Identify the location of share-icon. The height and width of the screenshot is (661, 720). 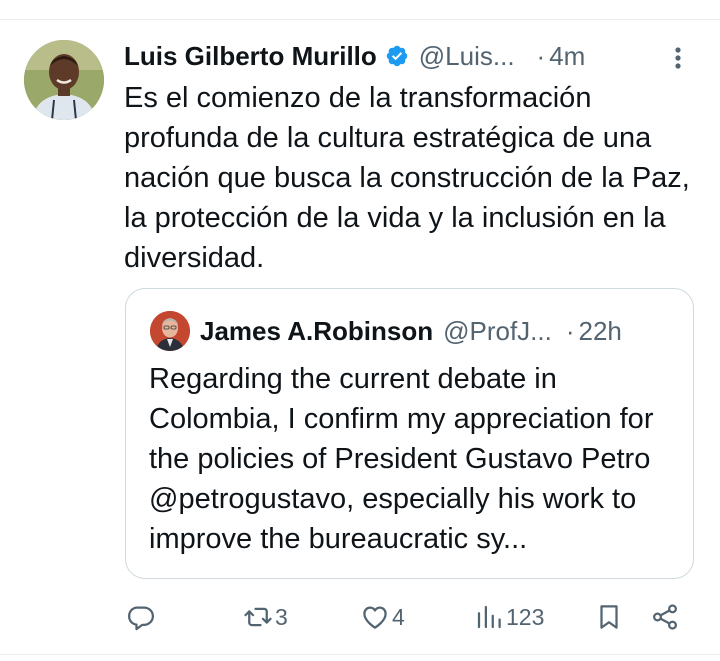
(665, 617).